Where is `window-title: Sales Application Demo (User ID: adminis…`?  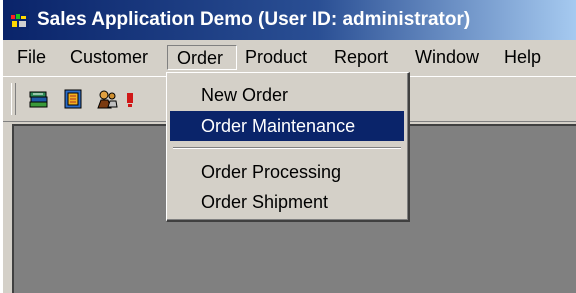
window-title: Sales Application Demo (User ID: adminis… is located at coordinates (254, 19).